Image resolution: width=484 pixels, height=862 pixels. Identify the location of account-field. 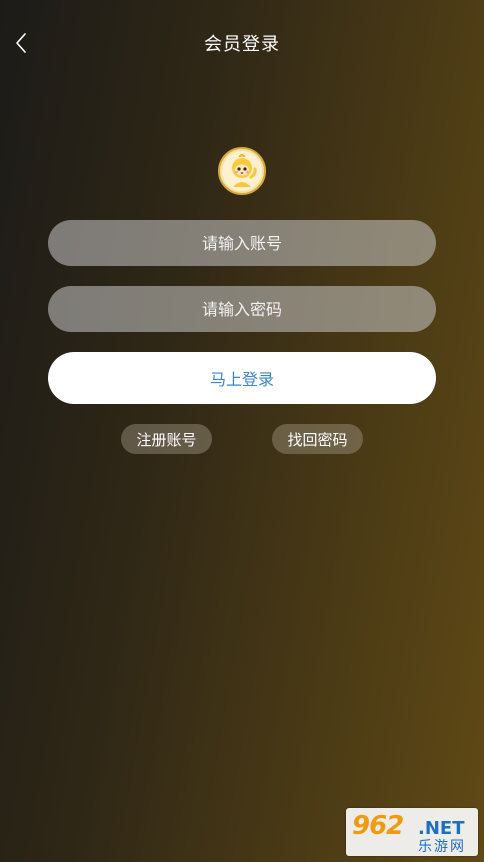
(242, 243).